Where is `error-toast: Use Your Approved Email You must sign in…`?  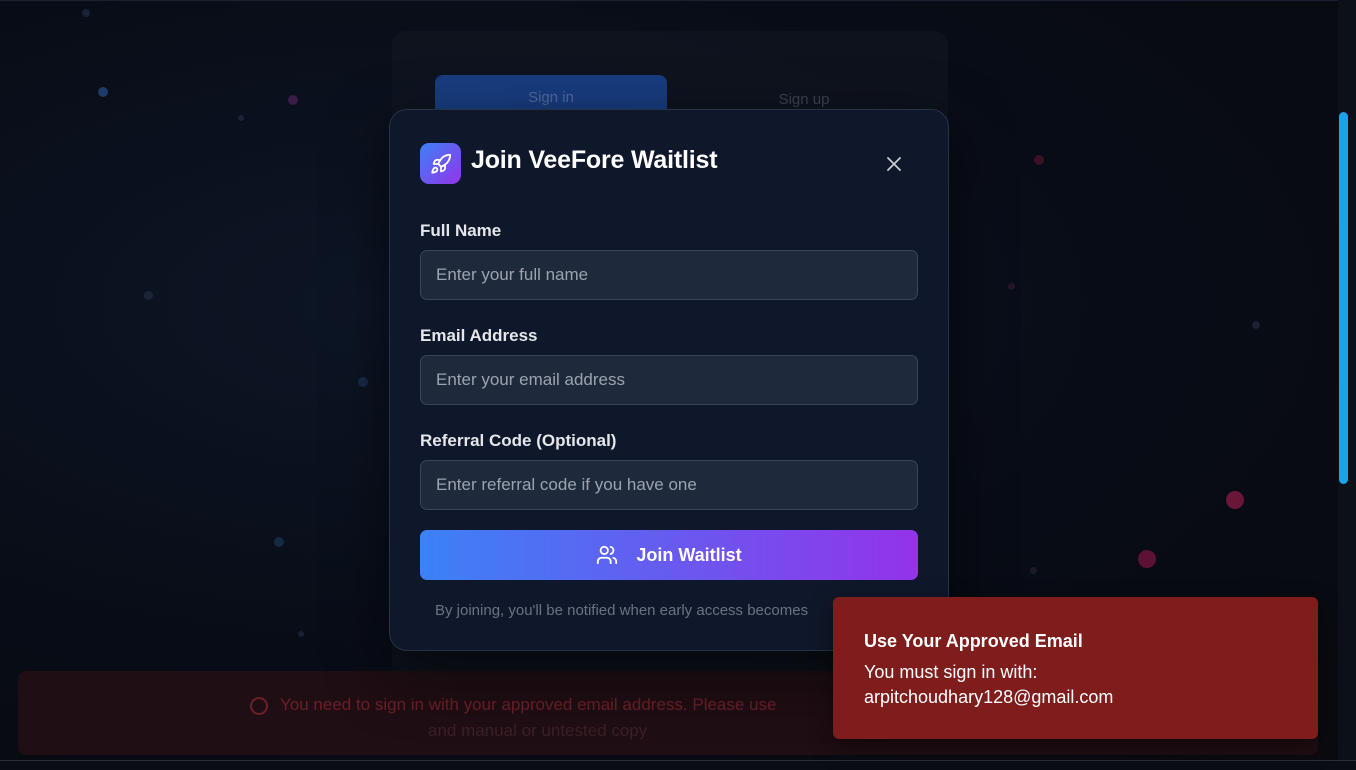 error-toast: Use Your Approved Email You must sign in… is located at coordinates (1075, 668).